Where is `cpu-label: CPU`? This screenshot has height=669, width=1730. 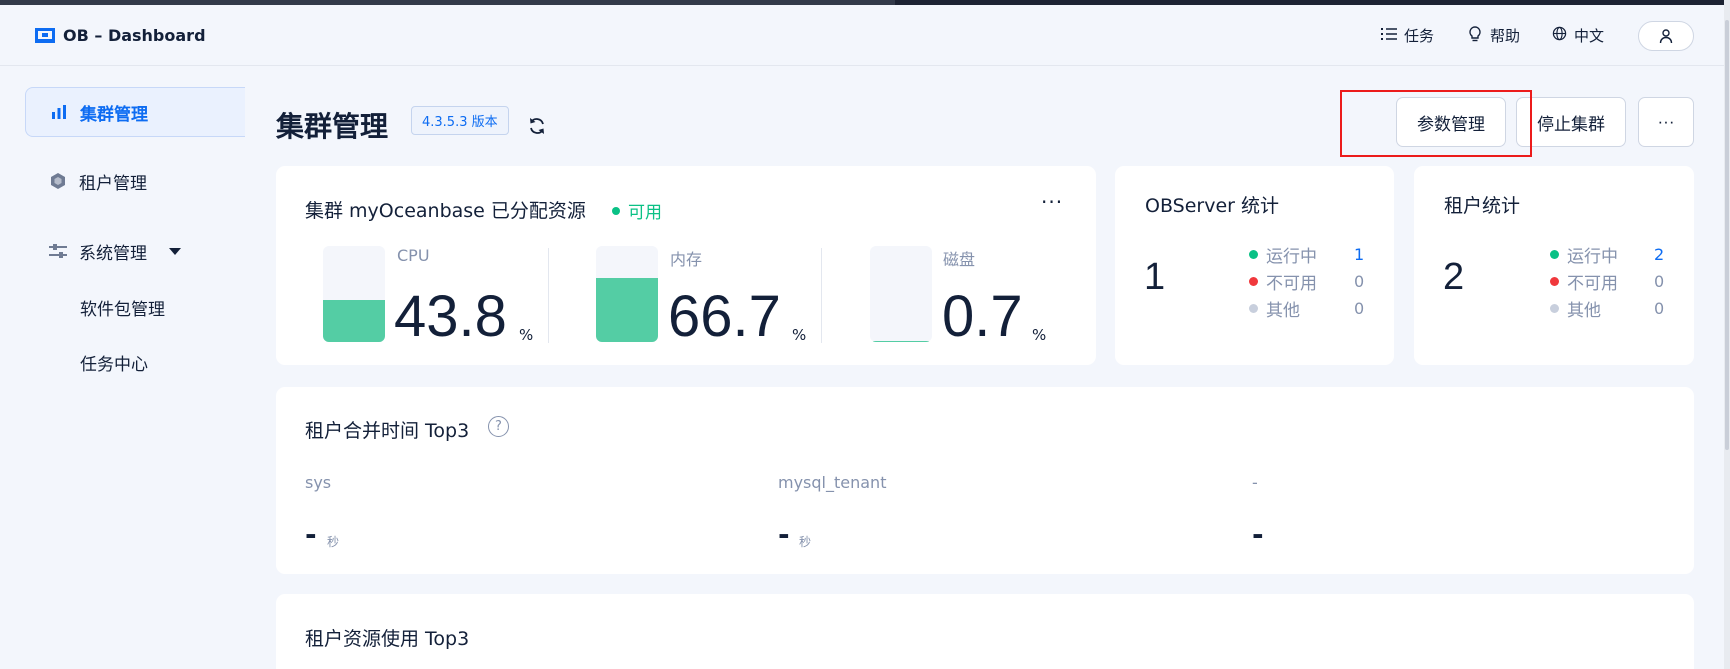
cpu-label: CPU is located at coordinates (413, 255).